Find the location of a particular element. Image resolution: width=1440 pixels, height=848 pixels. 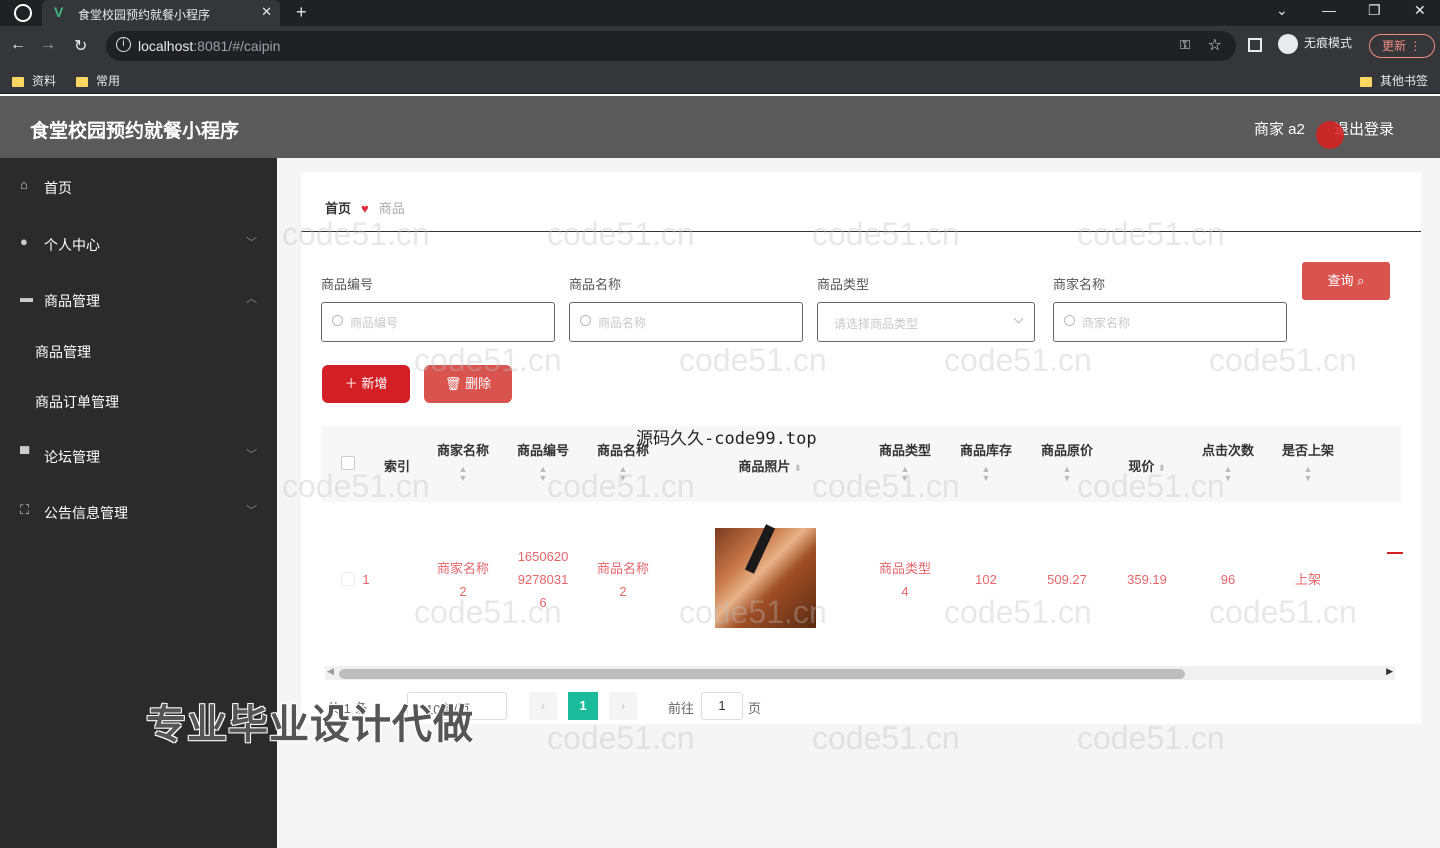

side-panel-icon is located at coordinates (1255, 45).